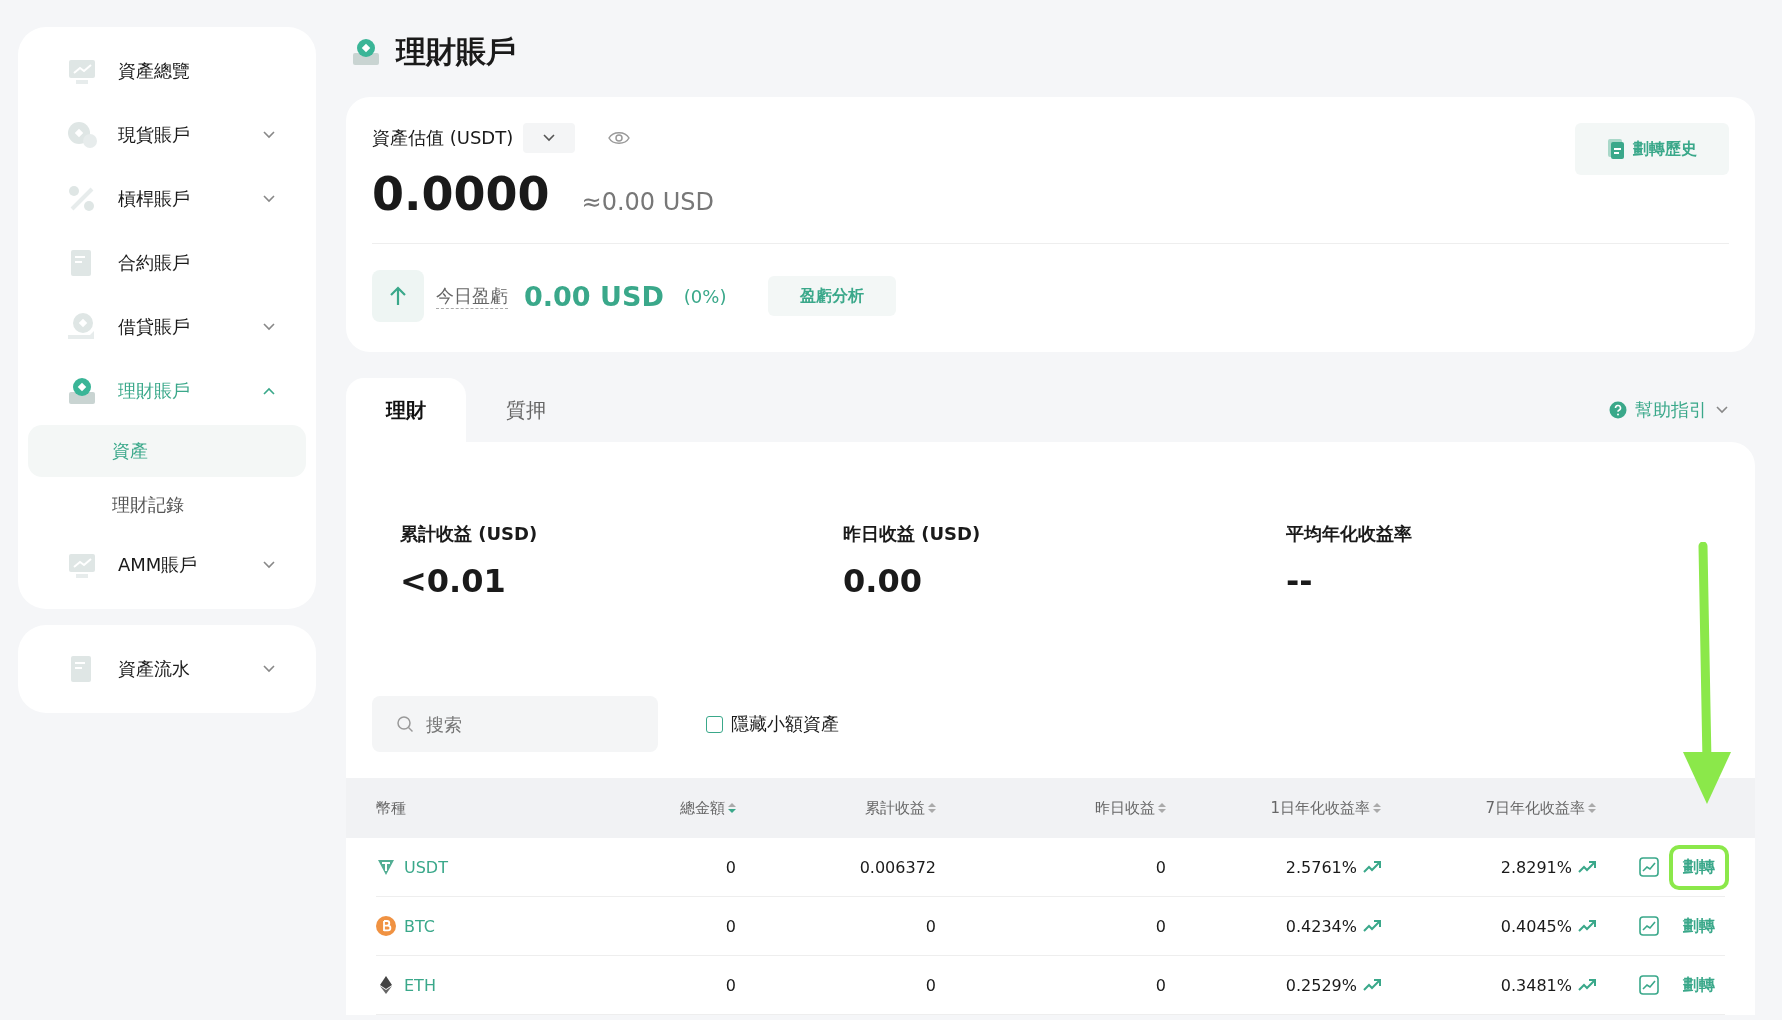 The height and width of the screenshot is (1020, 1782). I want to click on sidebar-item: 合約賬戶, so click(167, 263).